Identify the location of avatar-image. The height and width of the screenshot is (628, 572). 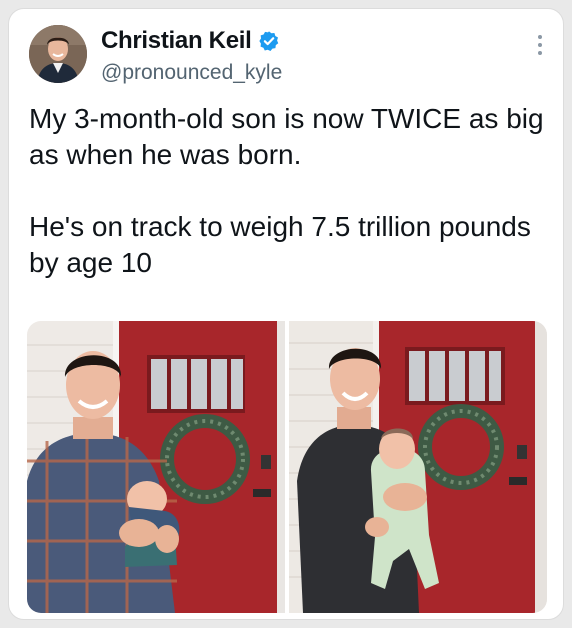
(58, 54).